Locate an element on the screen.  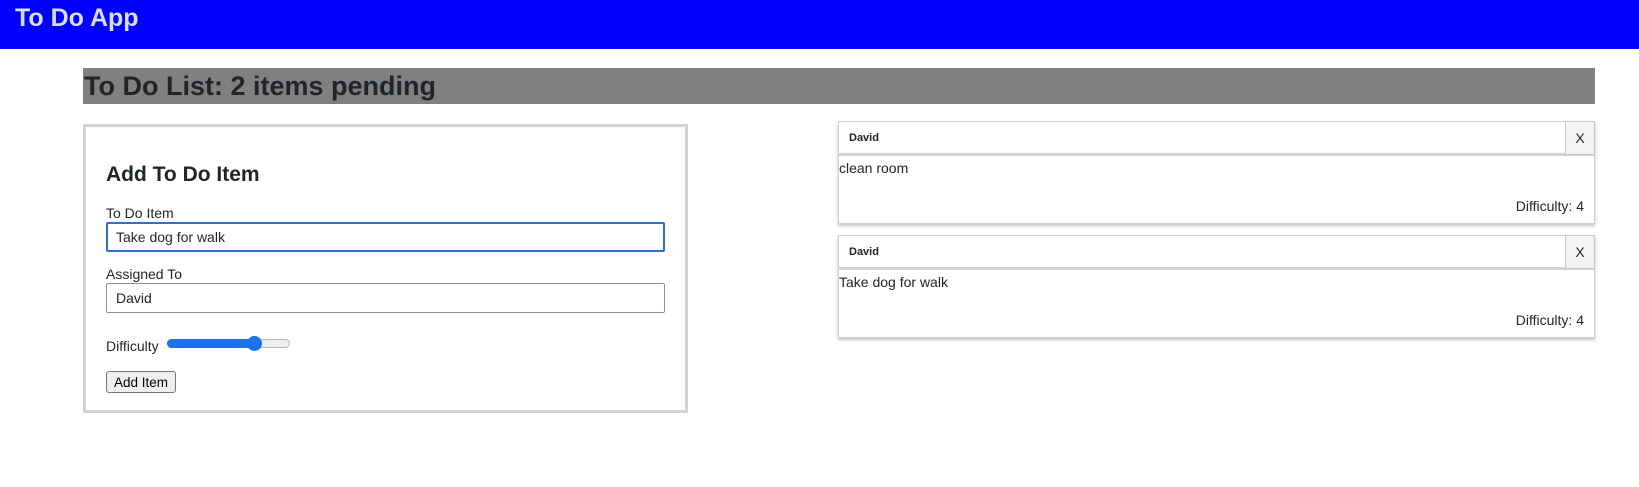
difficulty-slider is located at coordinates (228, 343).